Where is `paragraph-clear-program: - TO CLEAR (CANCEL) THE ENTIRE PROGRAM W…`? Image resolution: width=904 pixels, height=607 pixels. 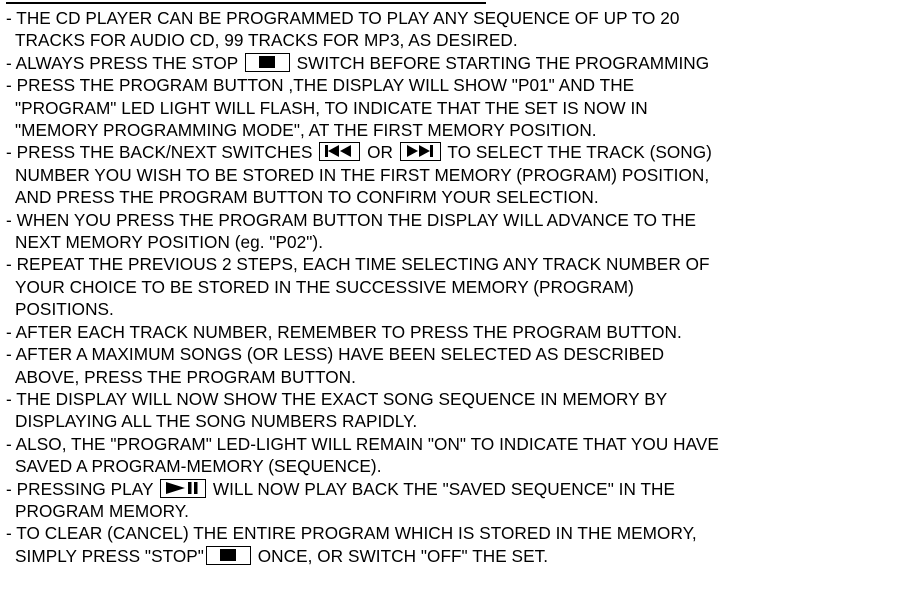
paragraph-clear-program: - TO CLEAR (CANCEL) THE ENTIRE PROGRAM W… is located at coordinates (454, 544).